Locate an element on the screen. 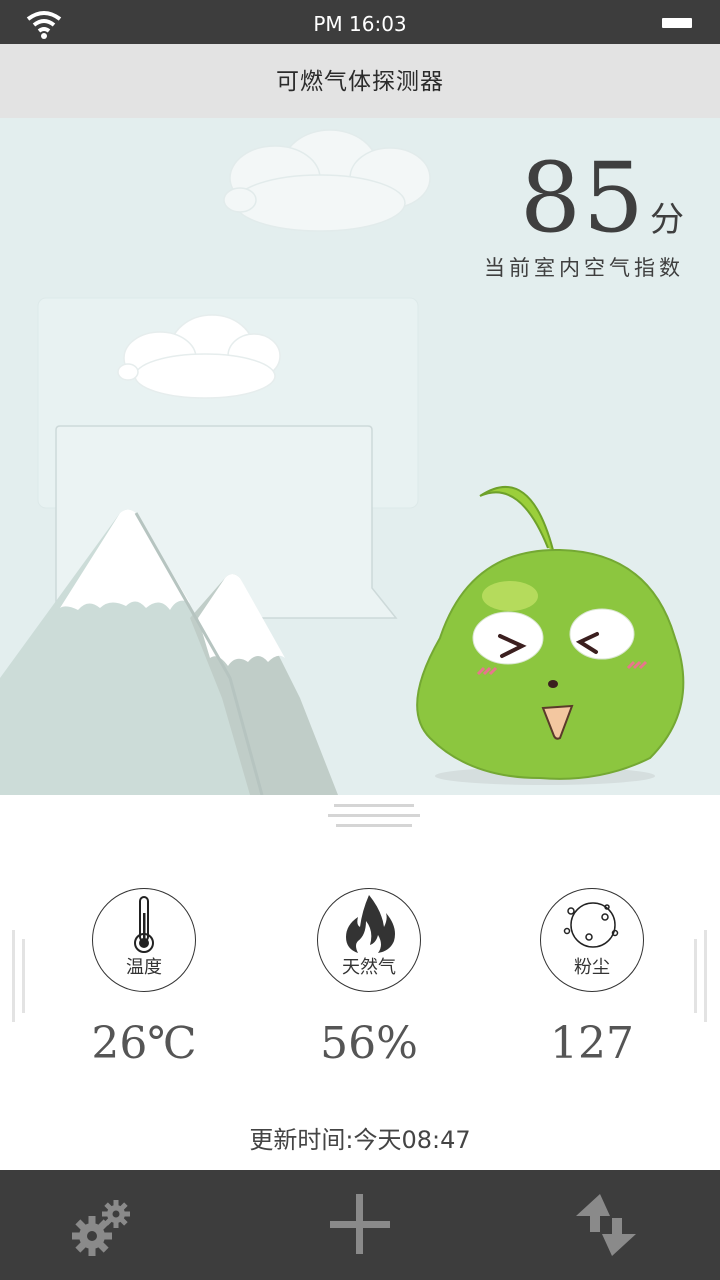 This screenshot has width=720, height=1280. mascot is located at coordinates (550, 635).